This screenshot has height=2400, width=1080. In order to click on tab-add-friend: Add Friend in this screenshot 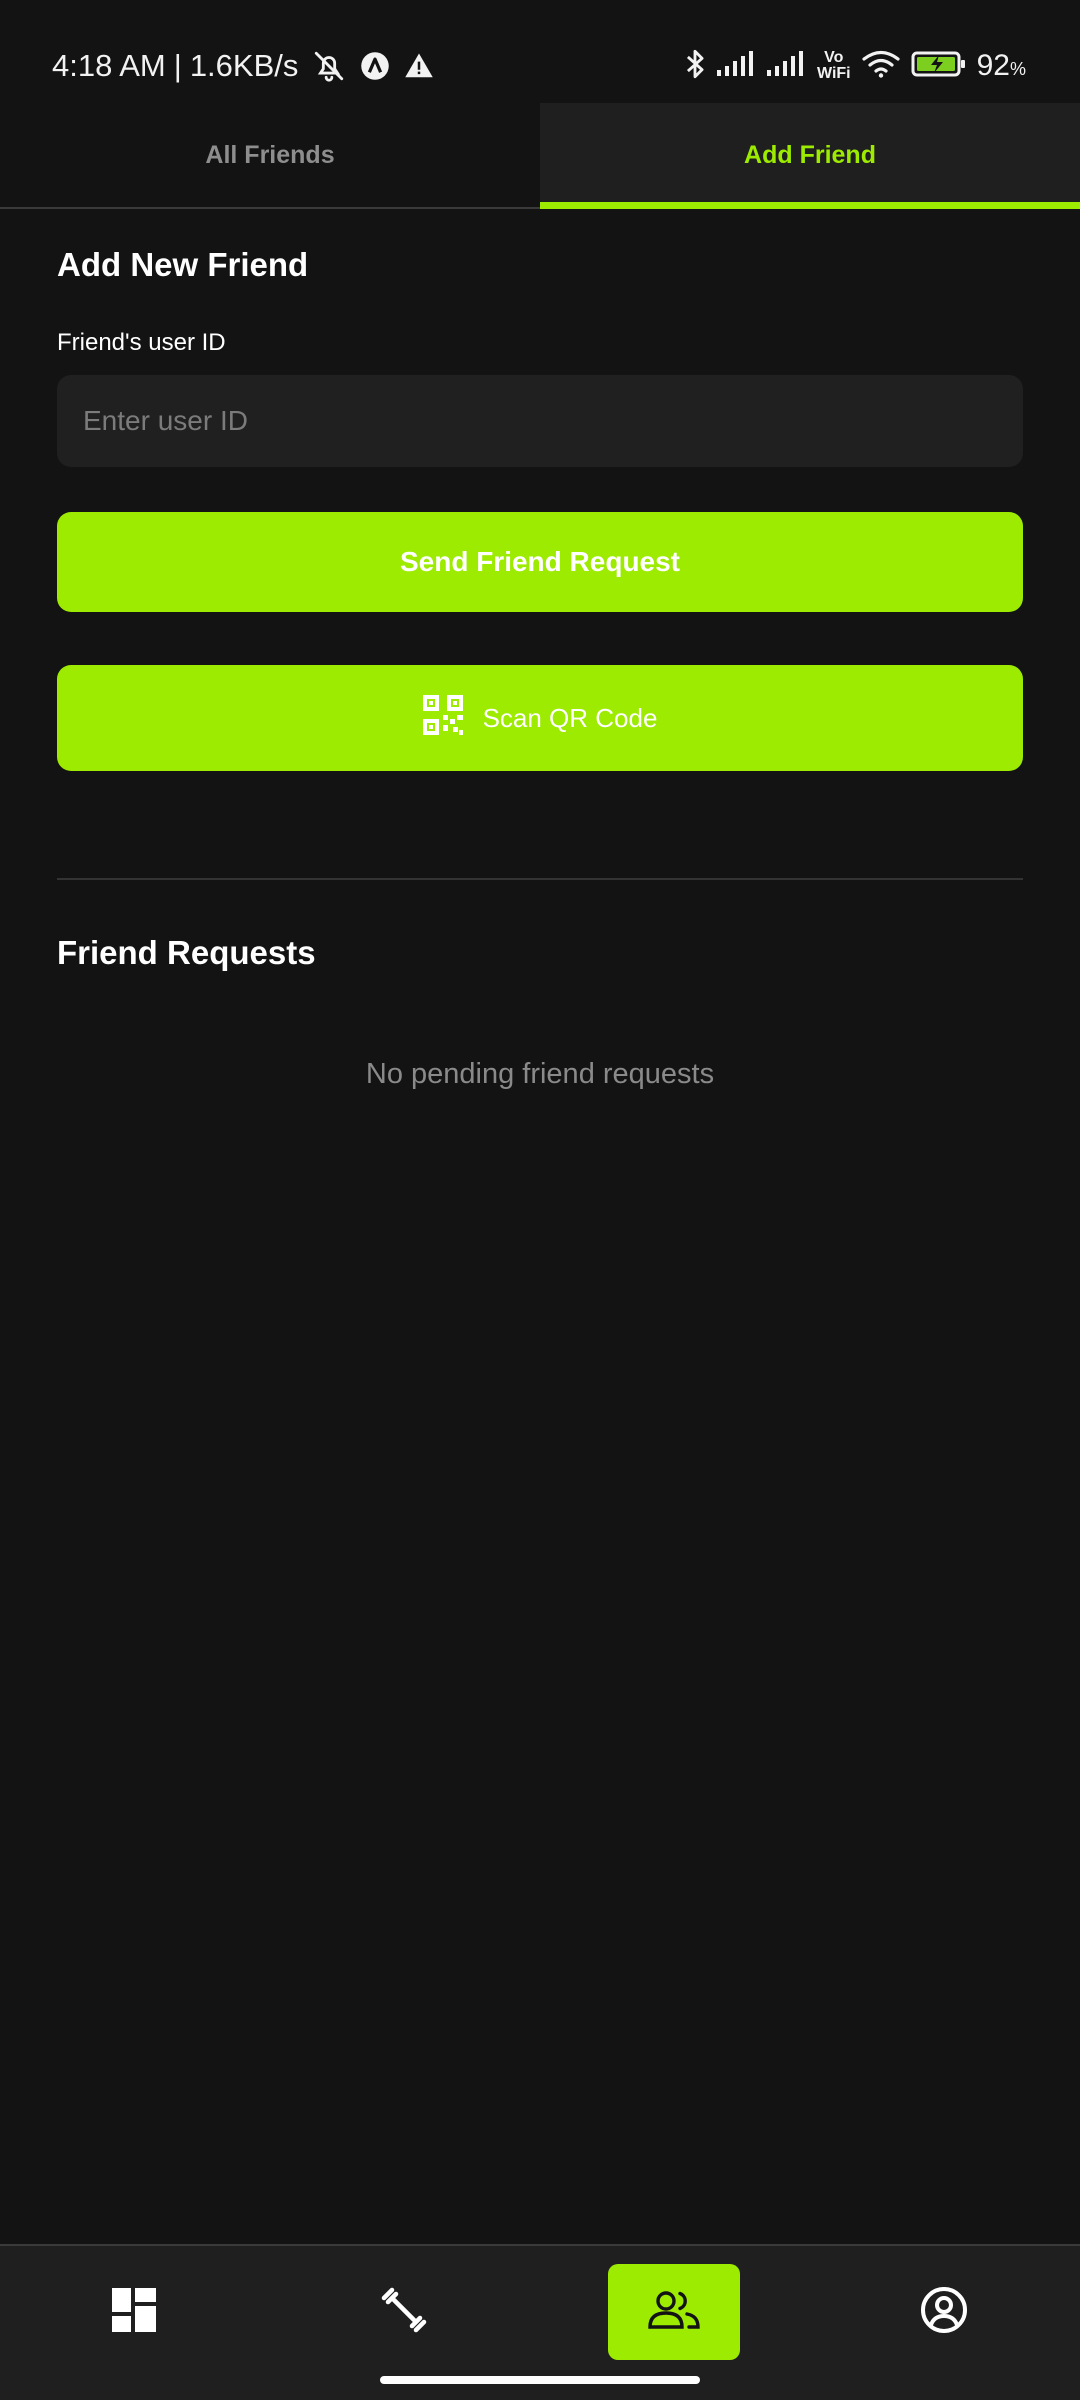, I will do `click(810, 156)`.